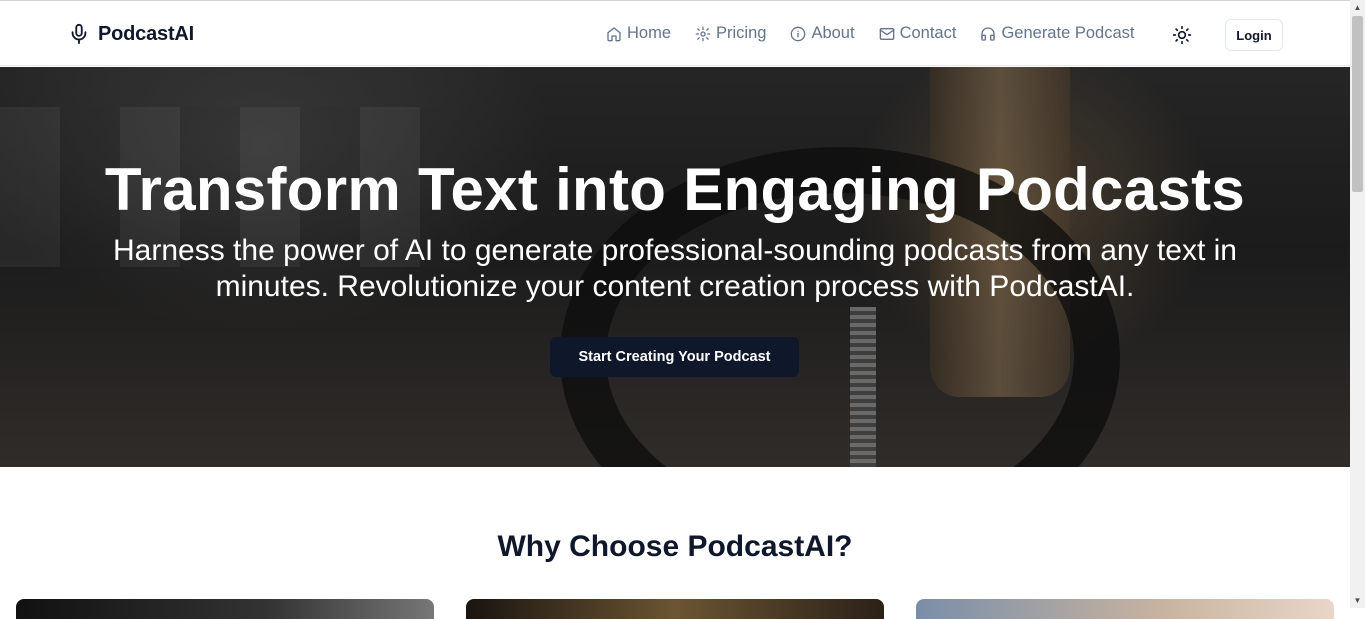 This screenshot has height=619, width=1365. What do you see at coordinates (988, 33) in the screenshot?
I see `headphones-icon` at bounding box center [988, 33].